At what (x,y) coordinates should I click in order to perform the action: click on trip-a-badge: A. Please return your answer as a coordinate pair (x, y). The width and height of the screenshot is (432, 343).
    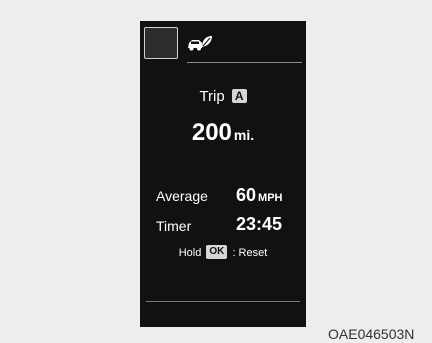
    Looking at the image, I should click on (239, 96).